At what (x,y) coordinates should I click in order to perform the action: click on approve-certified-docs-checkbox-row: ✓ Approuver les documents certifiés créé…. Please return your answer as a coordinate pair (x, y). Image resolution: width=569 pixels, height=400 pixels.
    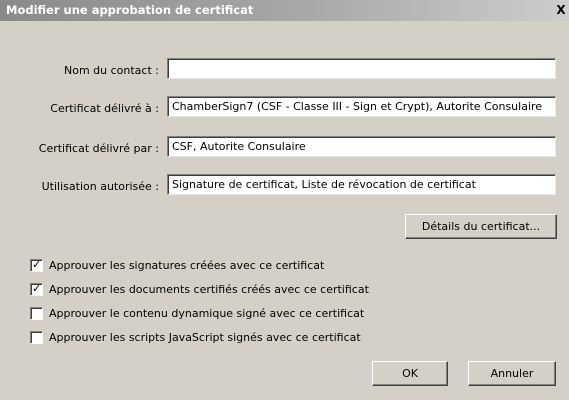
    Looking at the image, I should click on (199, 289).